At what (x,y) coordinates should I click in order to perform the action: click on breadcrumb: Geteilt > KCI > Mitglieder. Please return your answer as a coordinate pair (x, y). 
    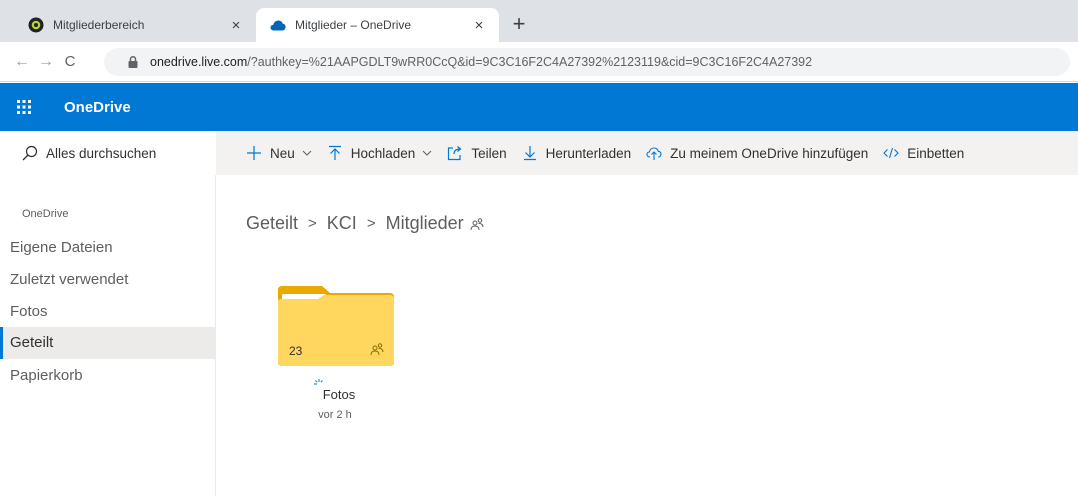
    Looking at the image, I should click on (365, 223).